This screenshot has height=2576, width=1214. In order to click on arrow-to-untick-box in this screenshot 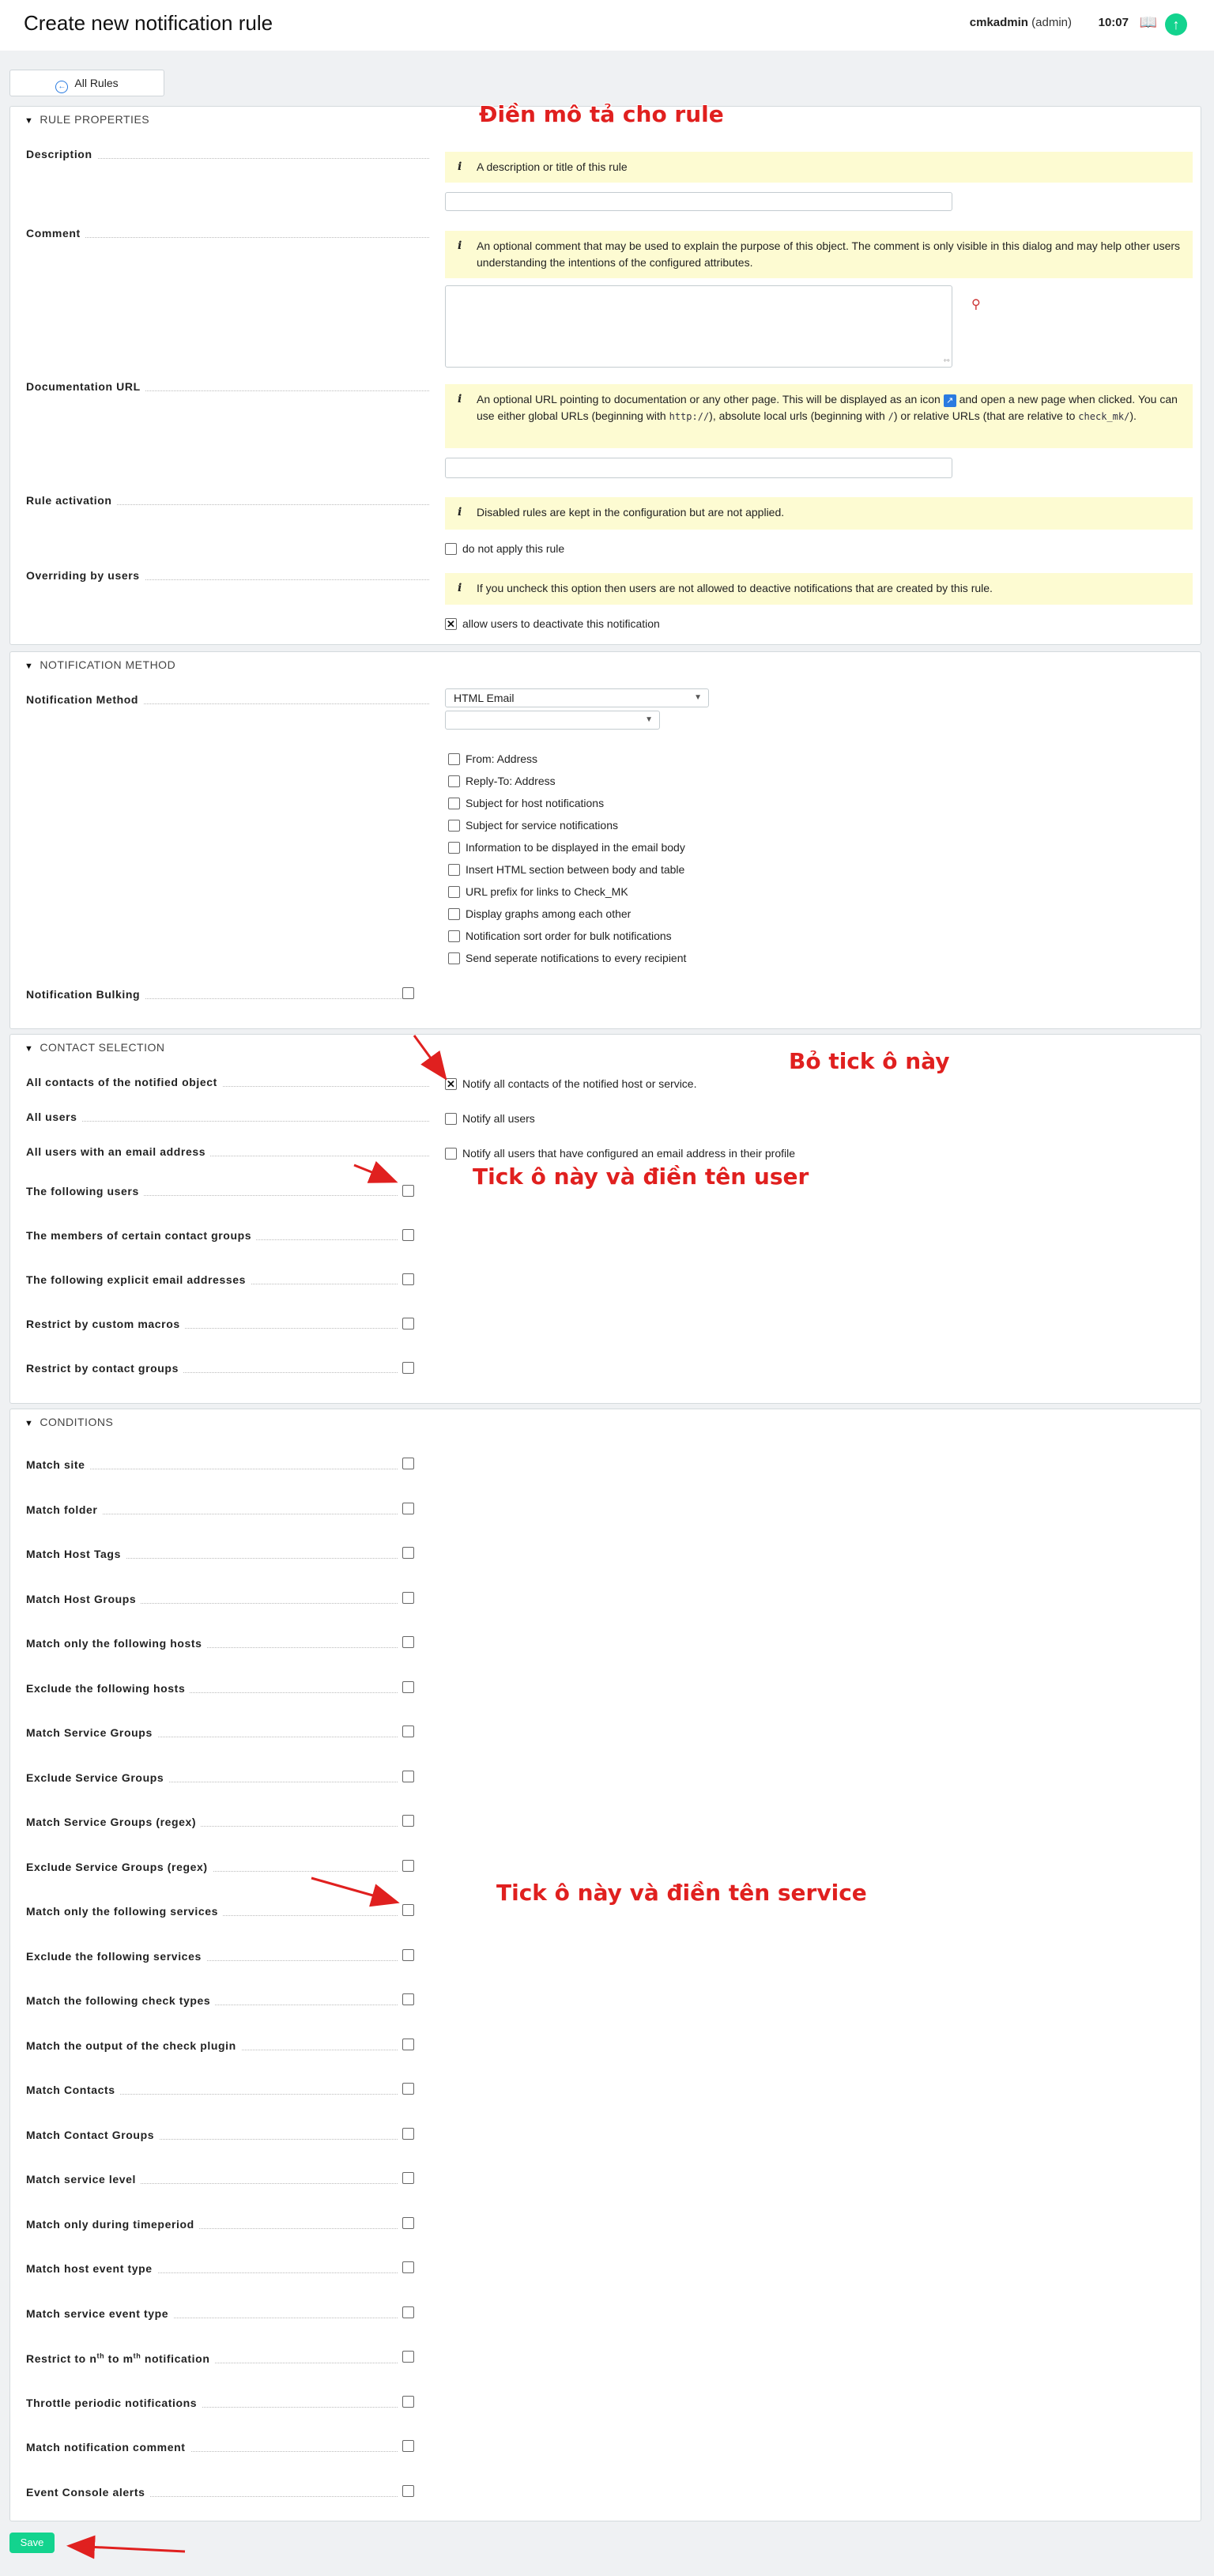, I will do `click(430, 1058)`.